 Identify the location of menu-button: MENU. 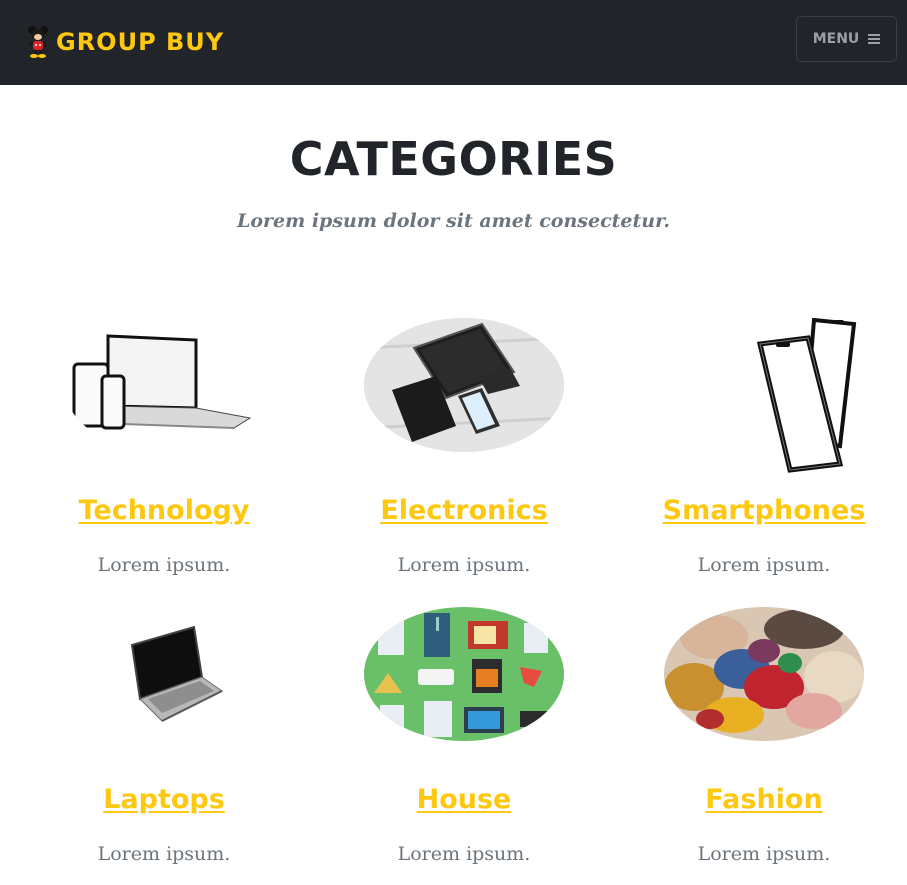
(846, 39).